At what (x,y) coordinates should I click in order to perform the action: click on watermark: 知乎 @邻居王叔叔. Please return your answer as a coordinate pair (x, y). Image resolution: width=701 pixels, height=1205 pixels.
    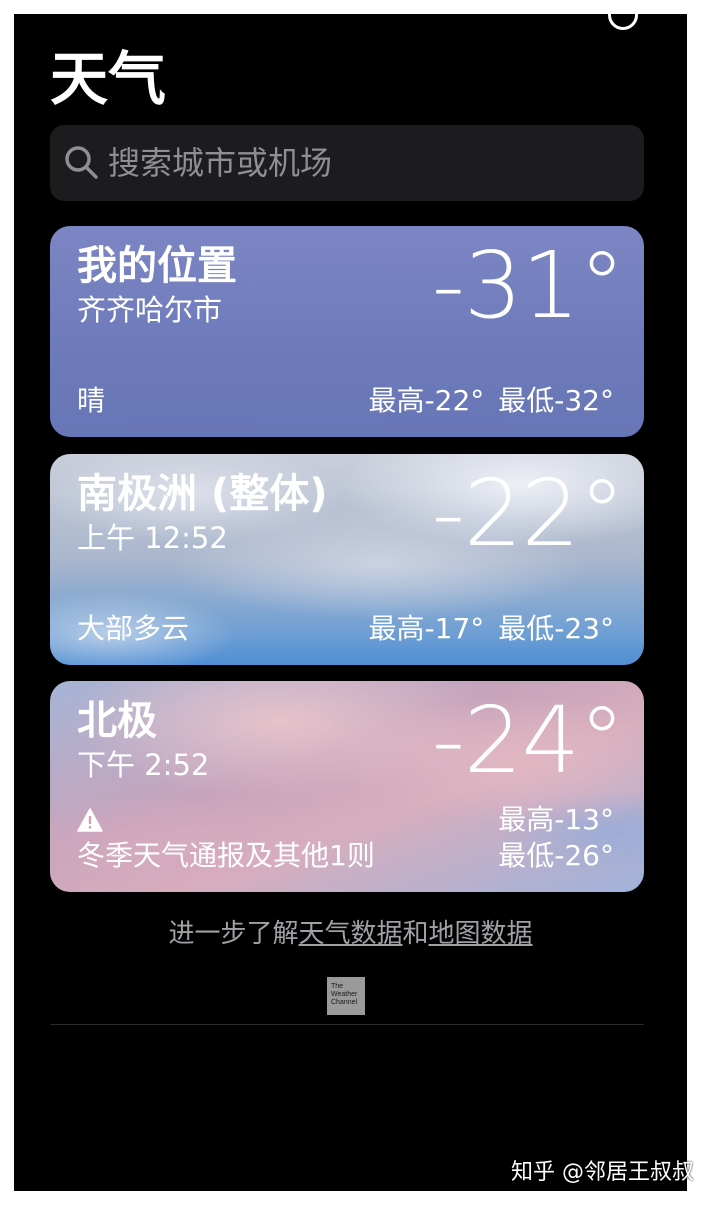
    Looking at the image, I should click on (602, 1172).